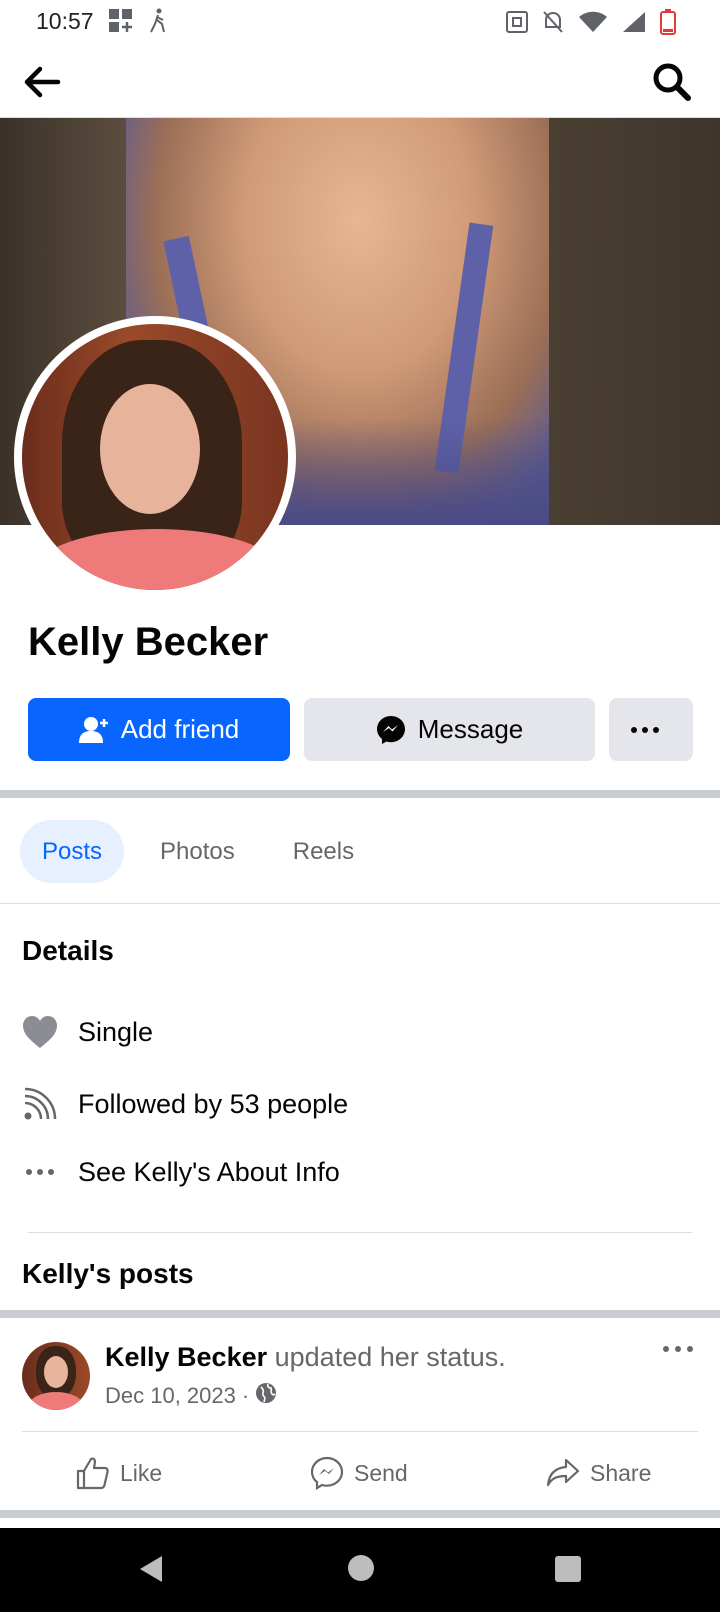  What do you see at coordinates (148, 642) in the screenshot?
I see `profile-name: Kelly Becker` at bounding box center [148, 642].